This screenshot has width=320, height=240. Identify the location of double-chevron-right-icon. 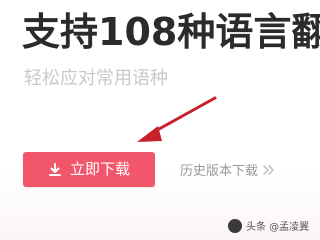
(269, 170).